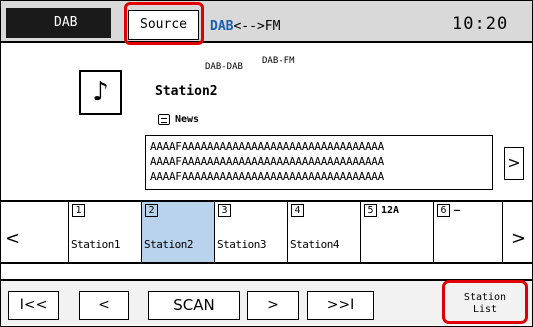  I want to click on dab-fm-toggle-dab: DAB, so click(222, 26).